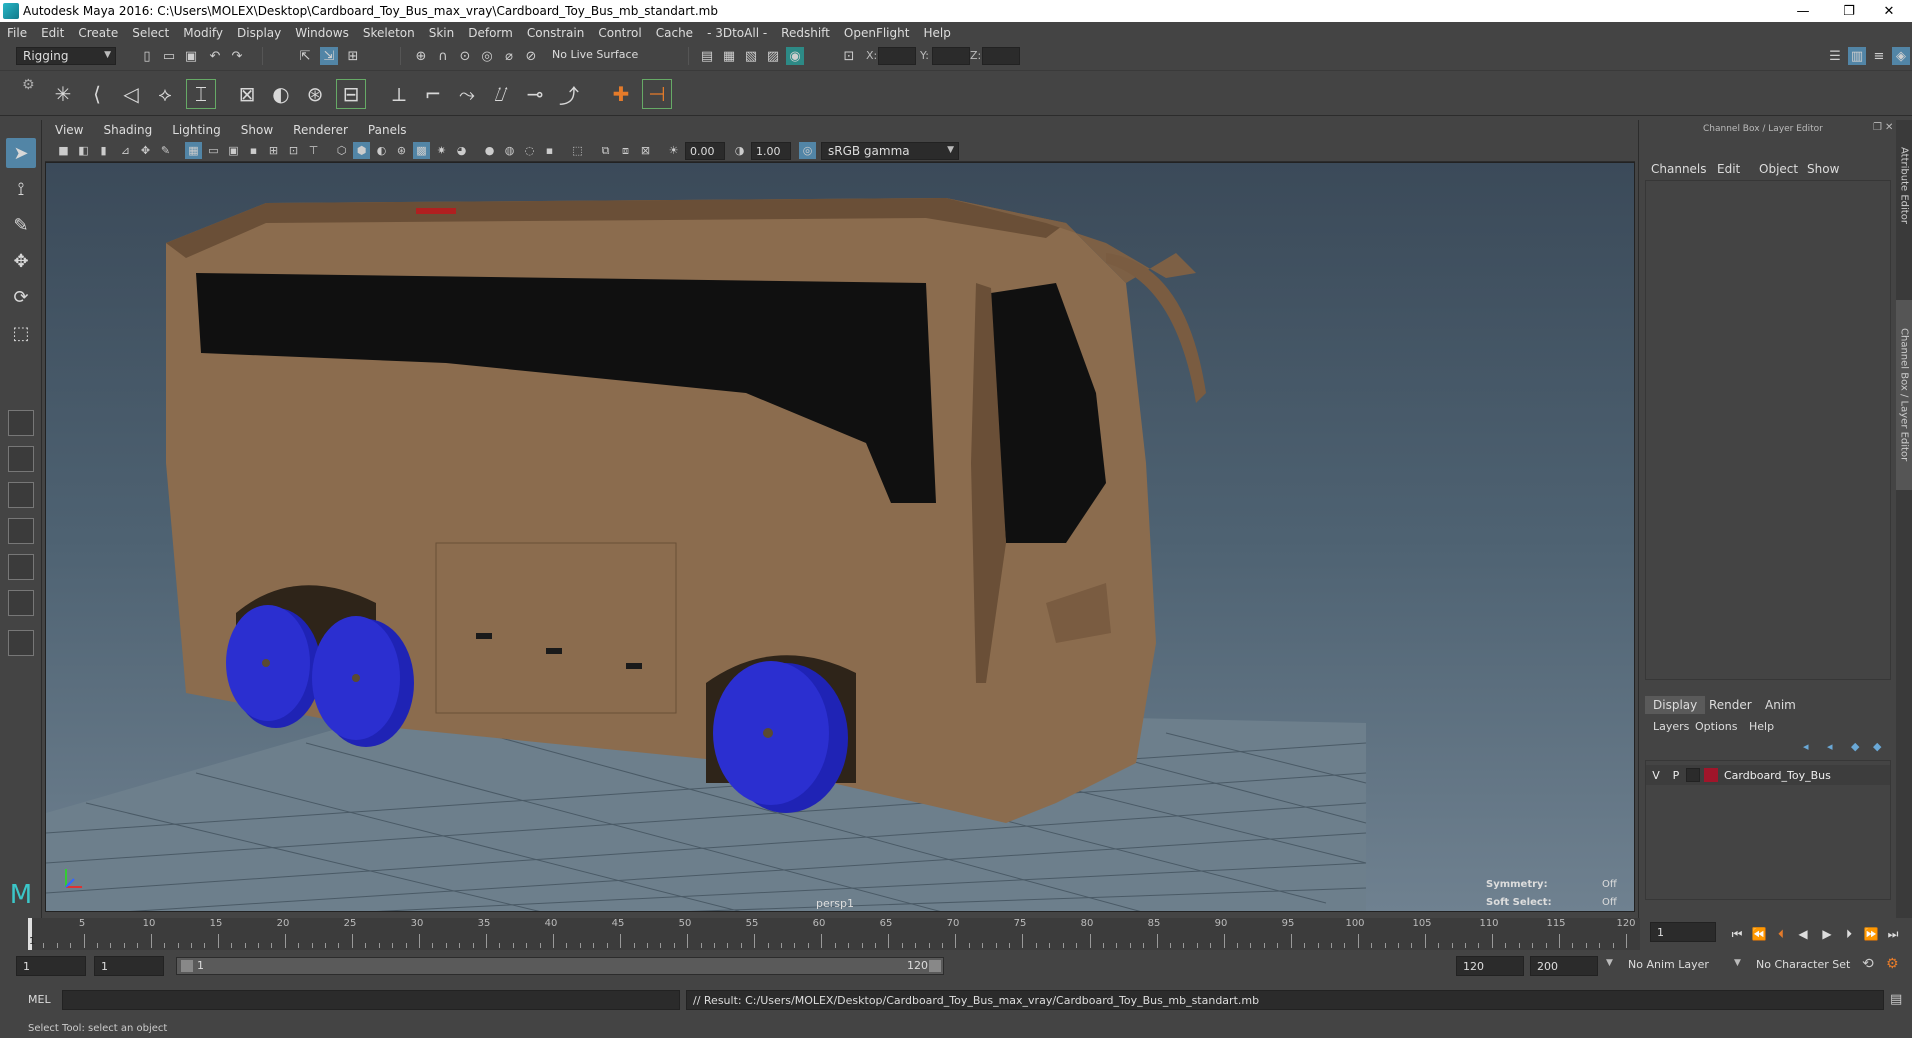  Describe the element at coordinates (329, 56) in the screenshot. I see `select-object-icon: ⇲` at that location.